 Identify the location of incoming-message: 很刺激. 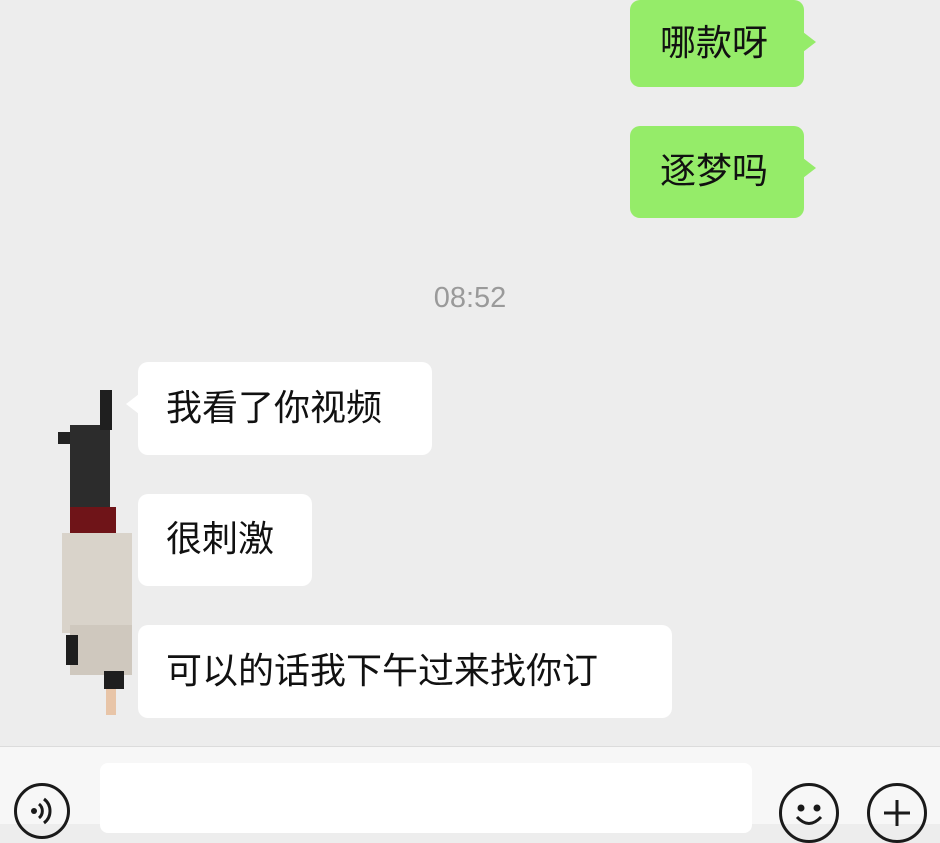
(225, 540).